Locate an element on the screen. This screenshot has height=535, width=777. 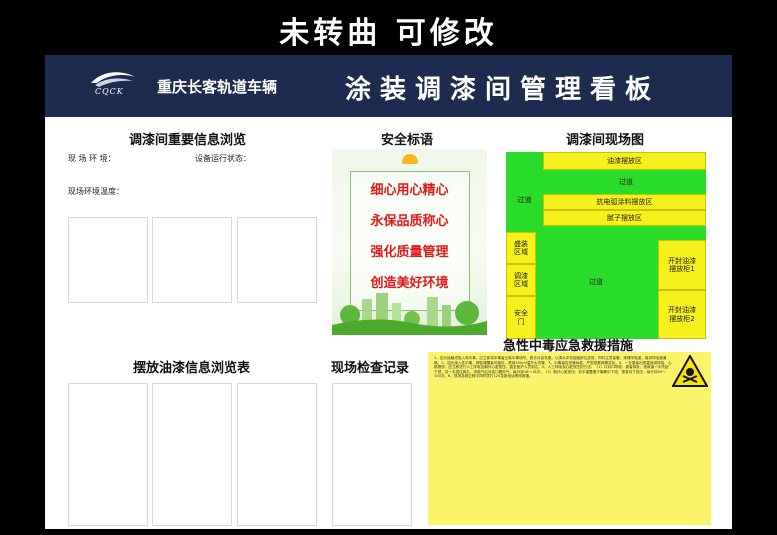
zone-aisle-top: 过道 is located at coordinates (626, 181).